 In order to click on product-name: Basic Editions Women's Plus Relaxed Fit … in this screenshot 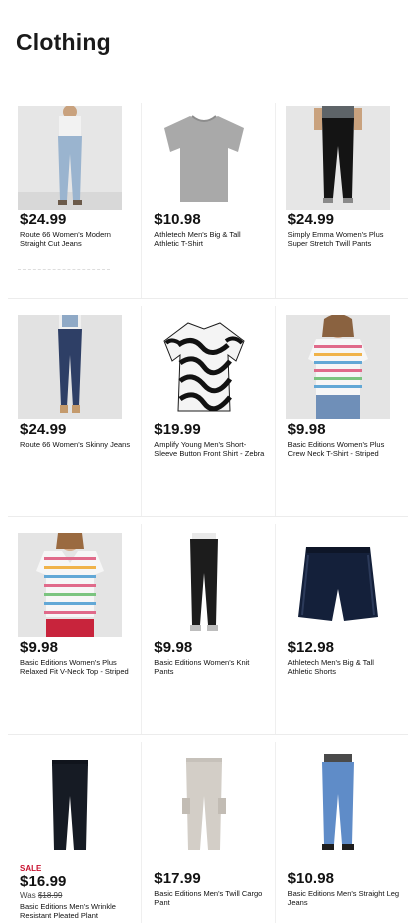, I will do `click(76, 667)`.